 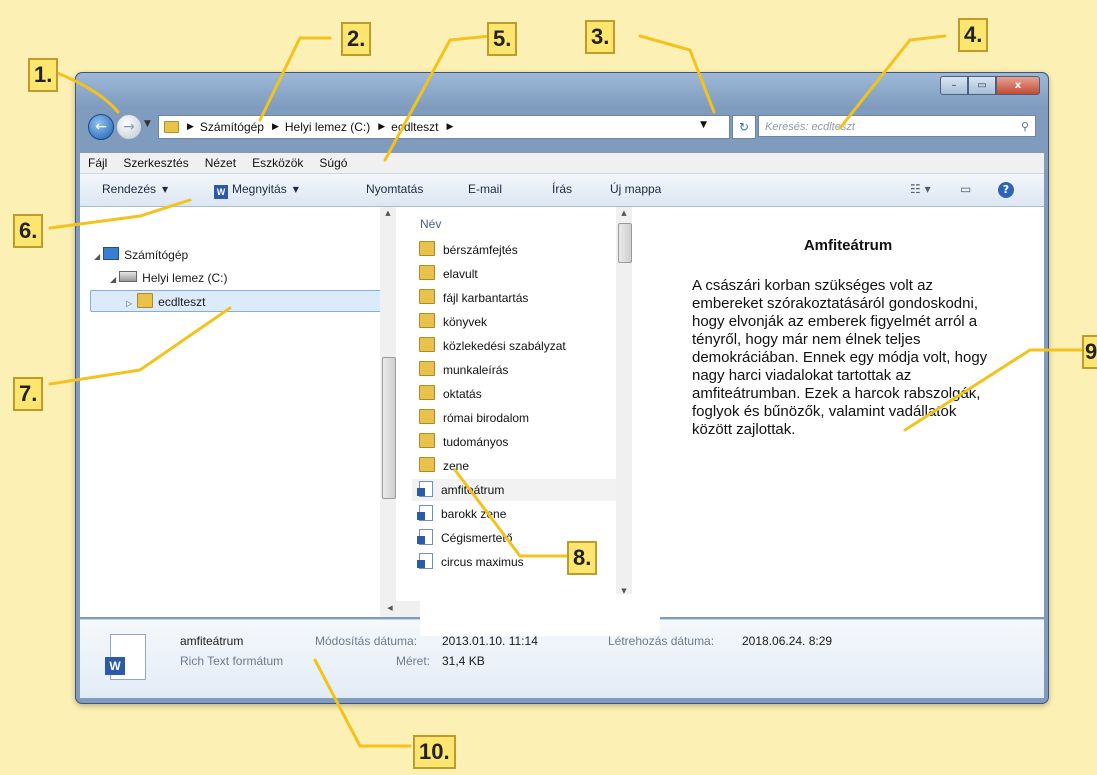 What do you see at coordinates (635, 189) in the screenshot?
I see `new-folder-button: Új mappa` at bounding box center [635, 189].